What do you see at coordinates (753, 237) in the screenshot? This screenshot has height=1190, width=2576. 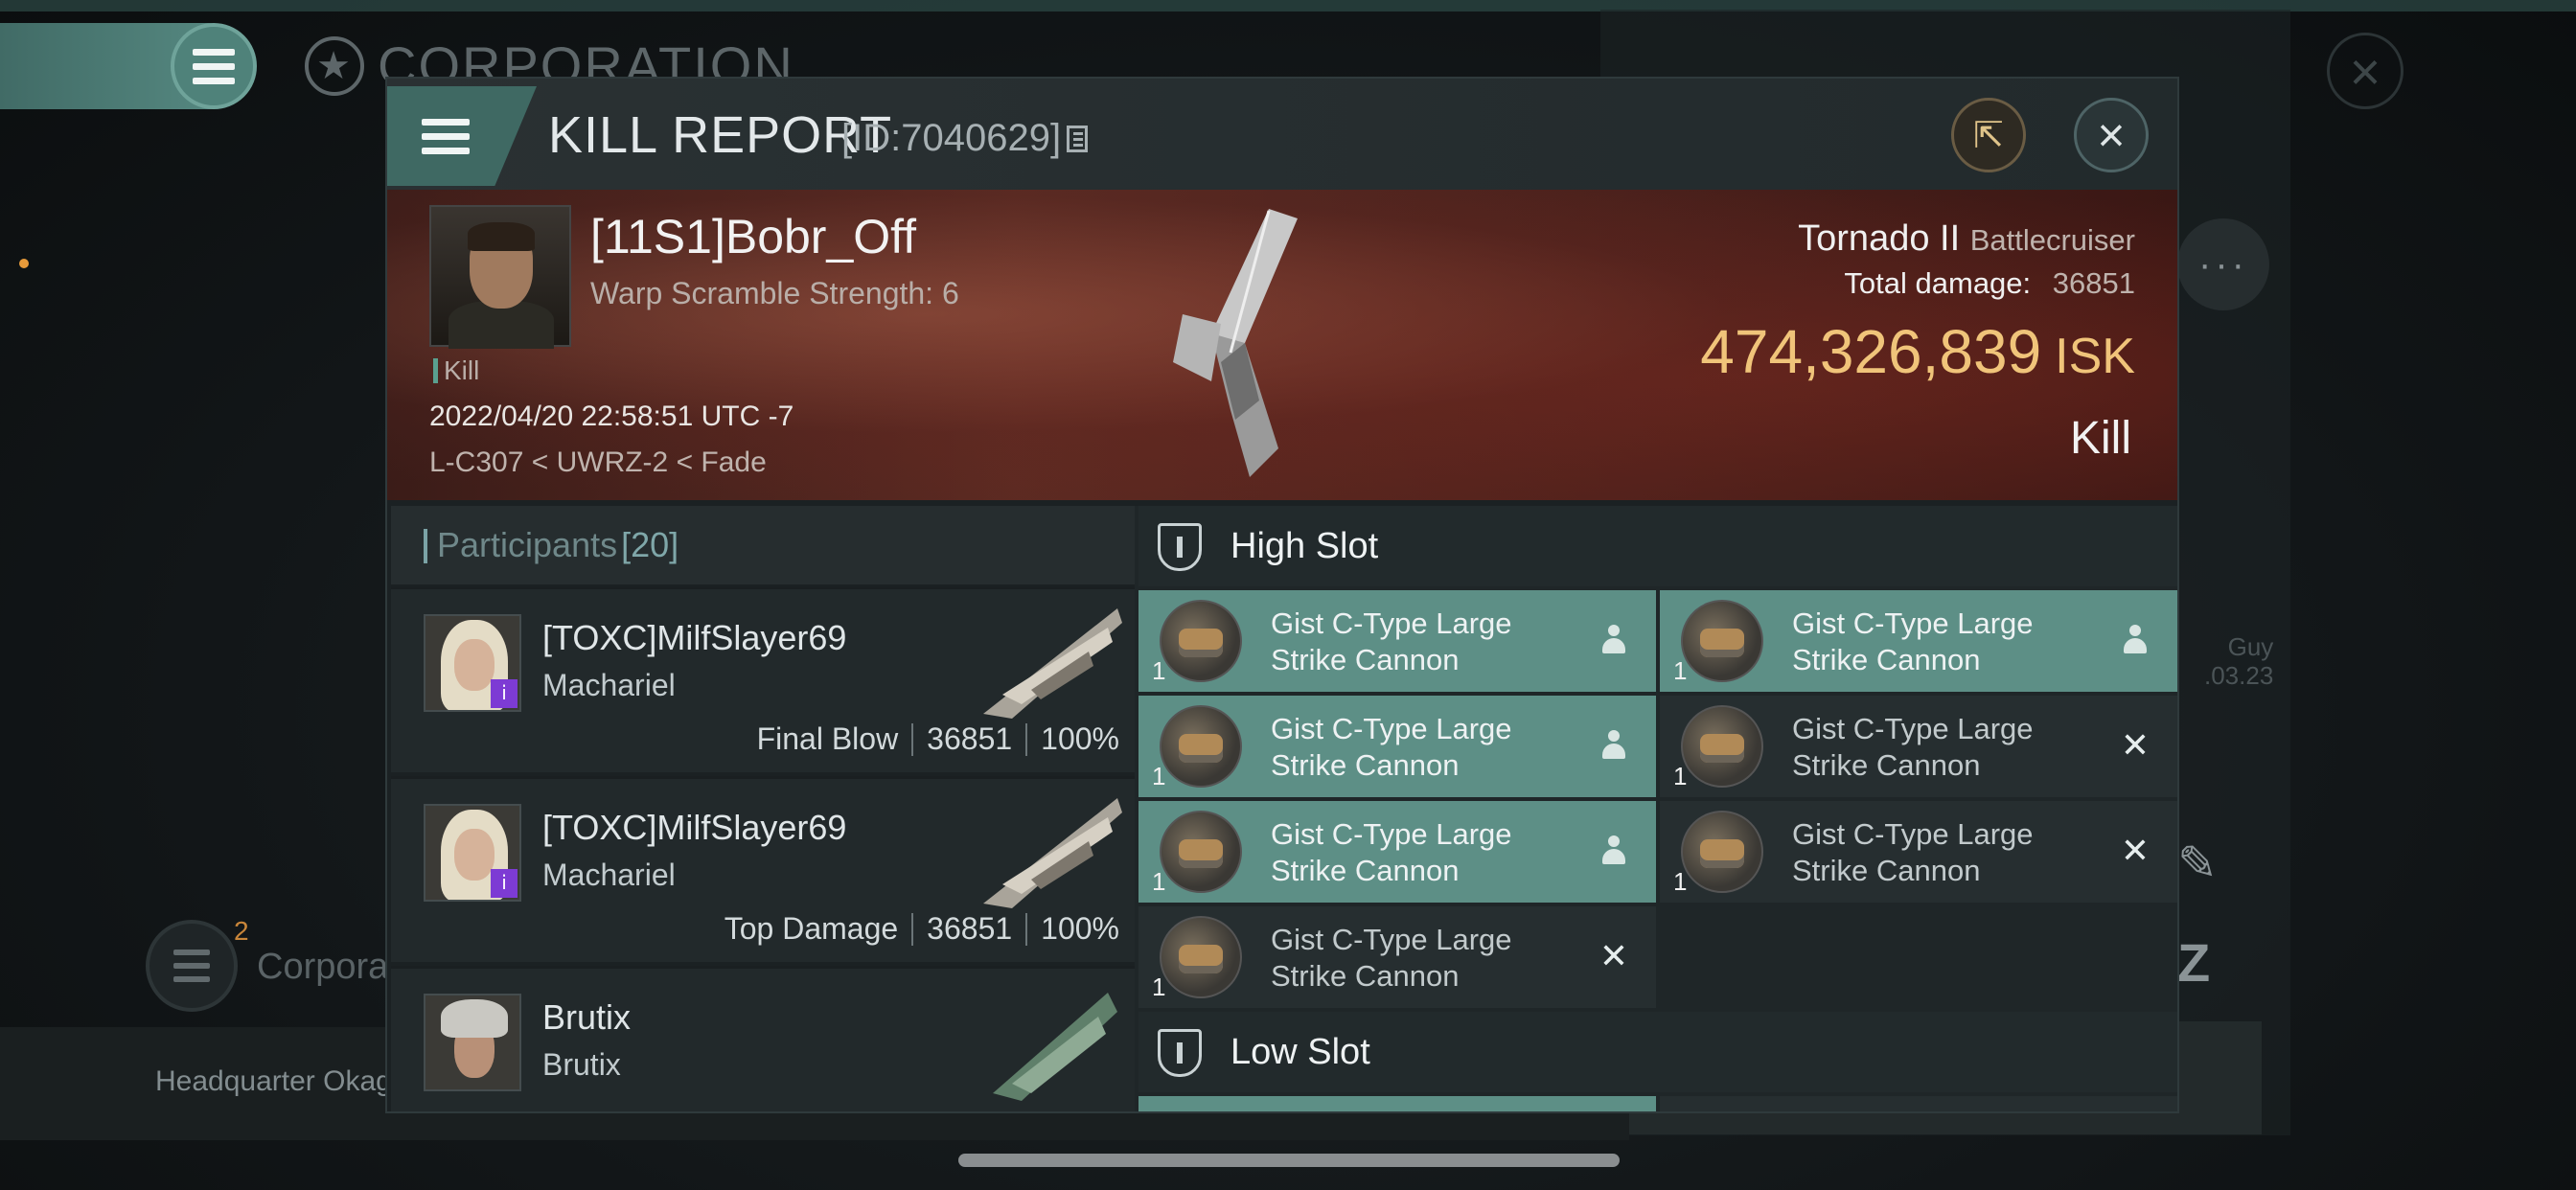 I see `victim-name: [11S1]Bobr_Off` at bounding box center [753, 237].